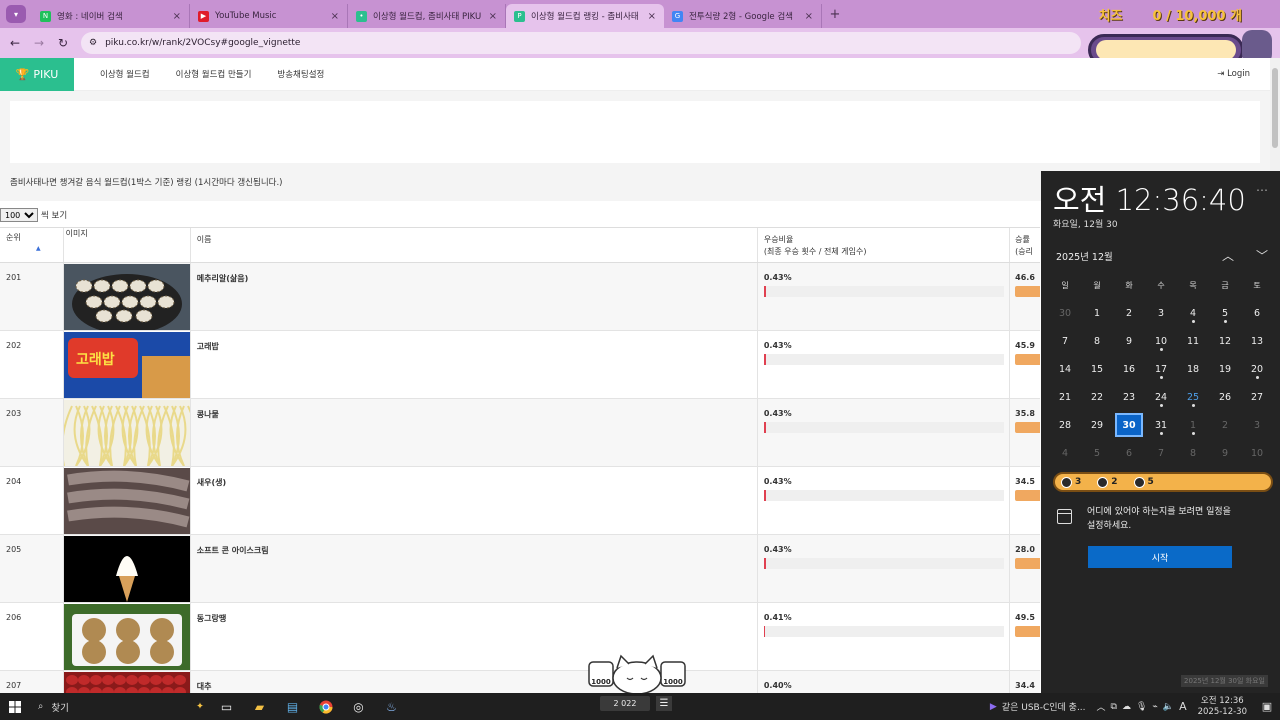 Image resolution: width=1280 pixels, height=720 pixels. Describe the element at coordinates (1097, 397) in the screenshot. I see `calendar-day: 22` at that location.